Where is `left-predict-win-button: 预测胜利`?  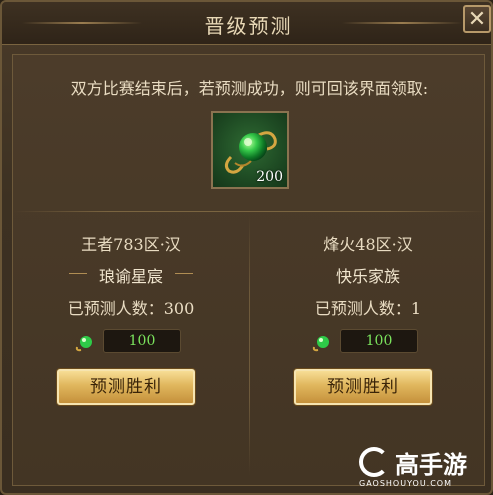 left-predict-win-button: 预测胜利 is located at coordinates (126, 387).